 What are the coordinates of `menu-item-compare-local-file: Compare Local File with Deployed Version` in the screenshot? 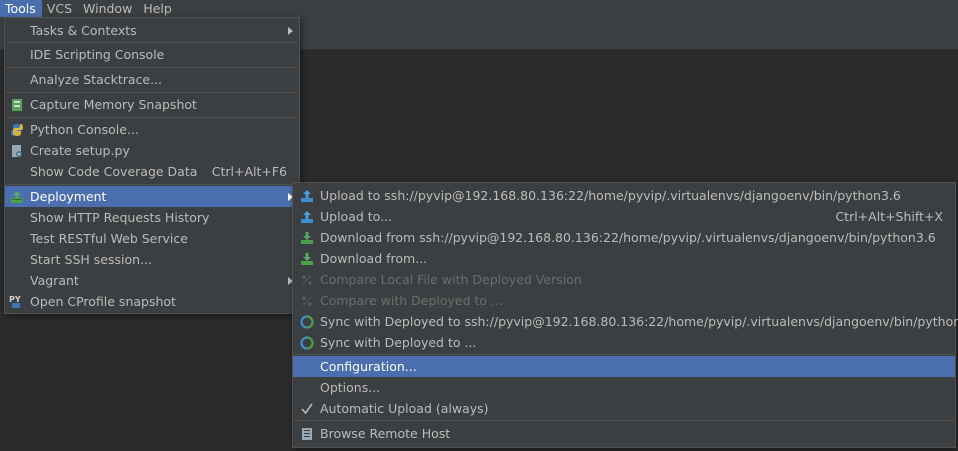 It's located at (624, 279).